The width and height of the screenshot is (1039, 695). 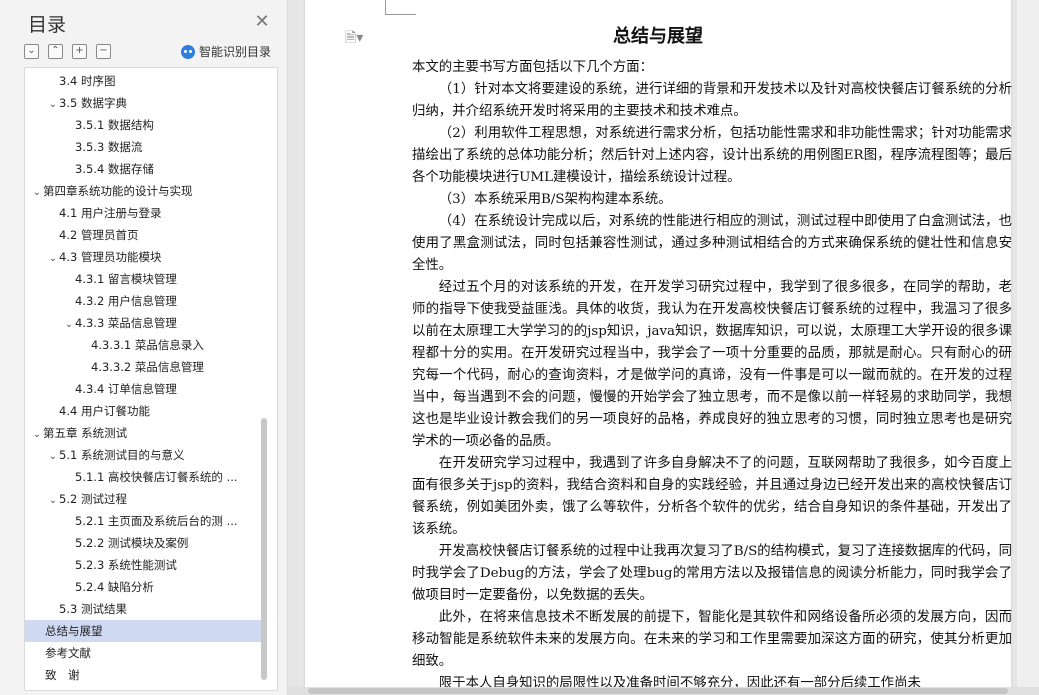 I want to click on toc-item: 4.3.3.2 菜品信息管理, so click(x=151, y=367).